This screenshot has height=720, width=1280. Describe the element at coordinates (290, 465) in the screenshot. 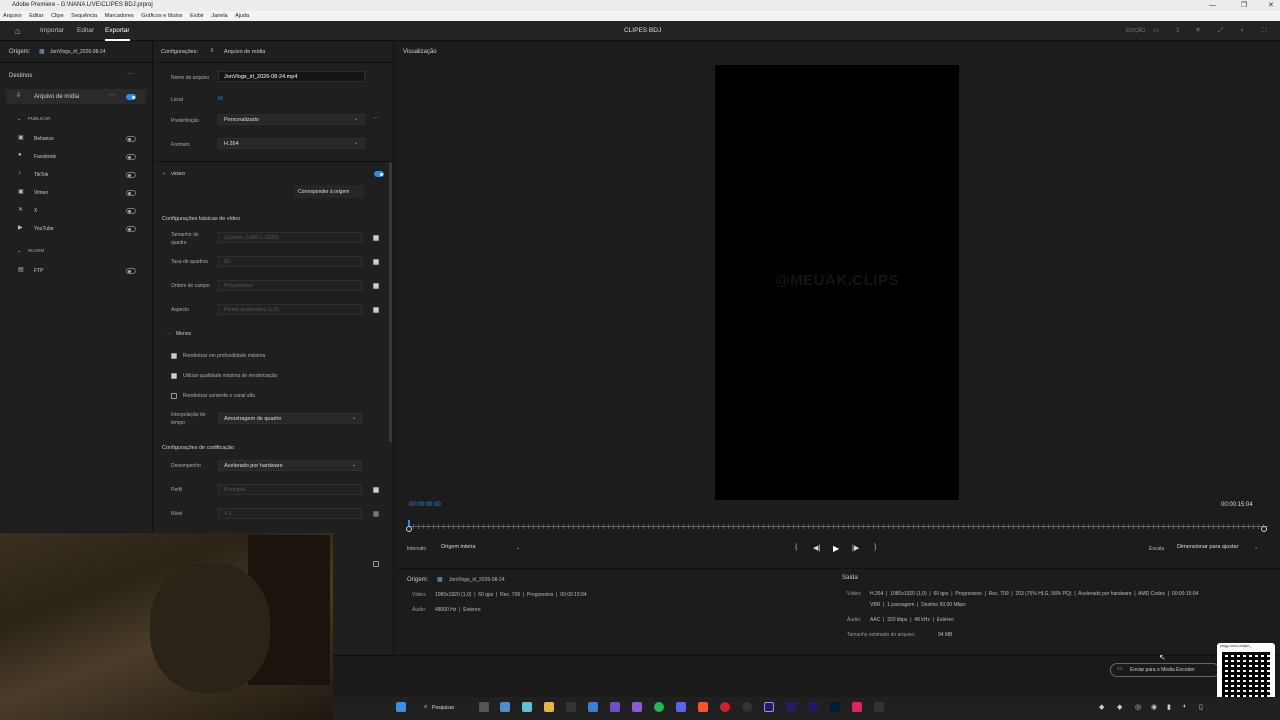

I see `performance-select: Acelerado por hardware` at that location.